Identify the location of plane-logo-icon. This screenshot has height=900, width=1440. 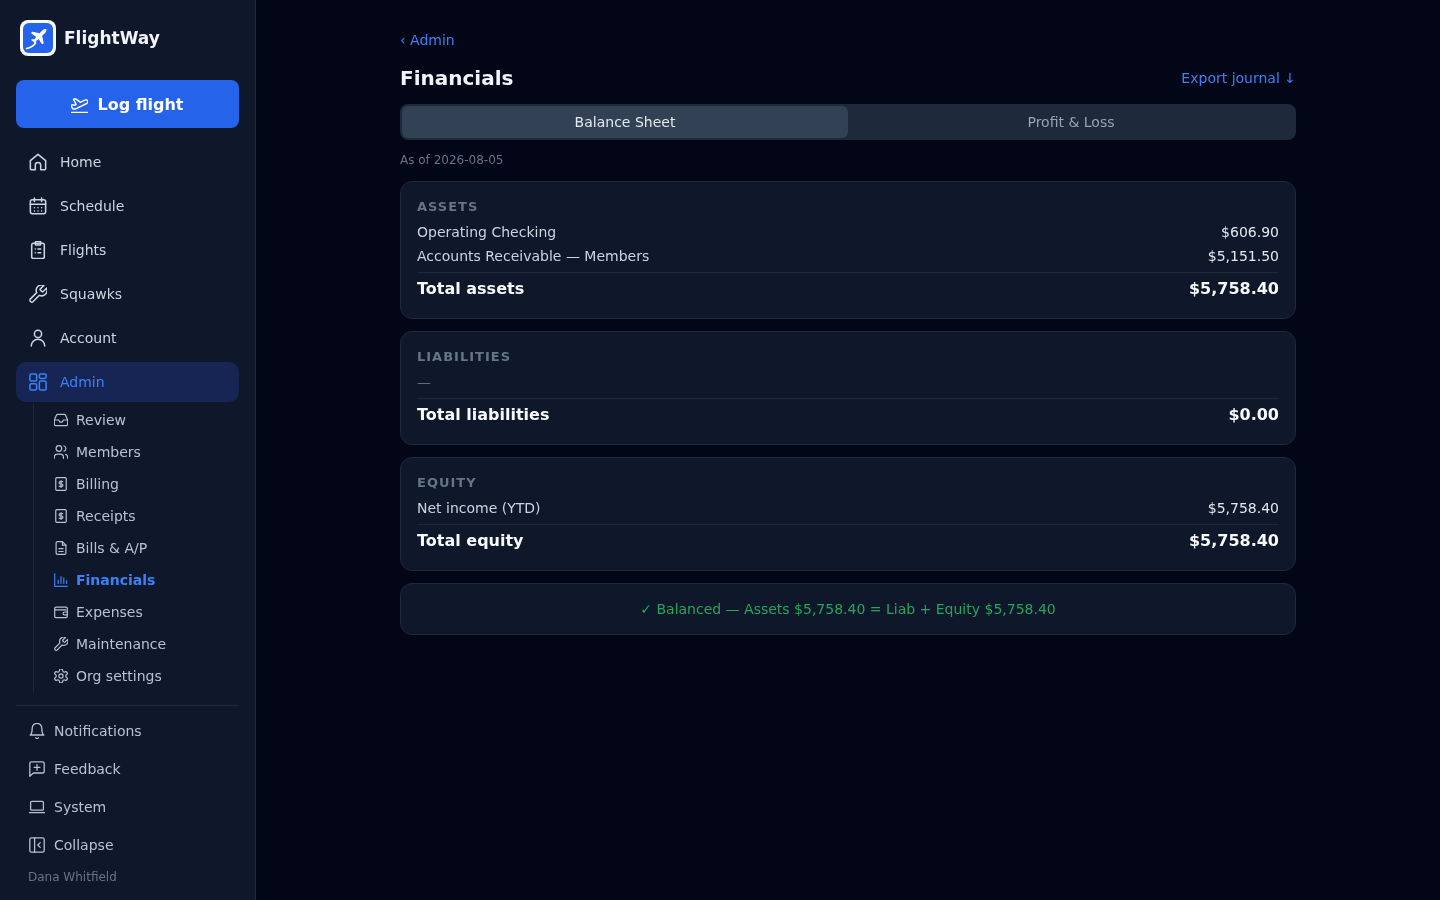
(38, 38).